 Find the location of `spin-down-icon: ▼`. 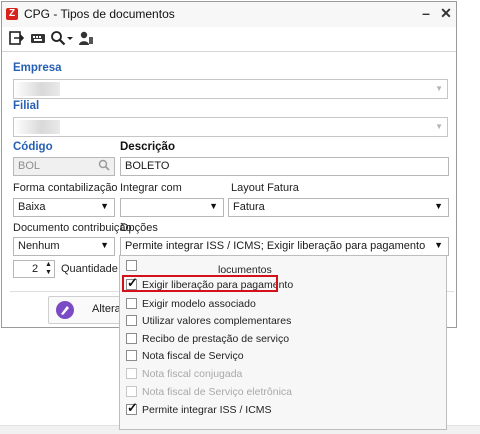

spin-down-icon: ▼ is located at coordinates (48, 273).